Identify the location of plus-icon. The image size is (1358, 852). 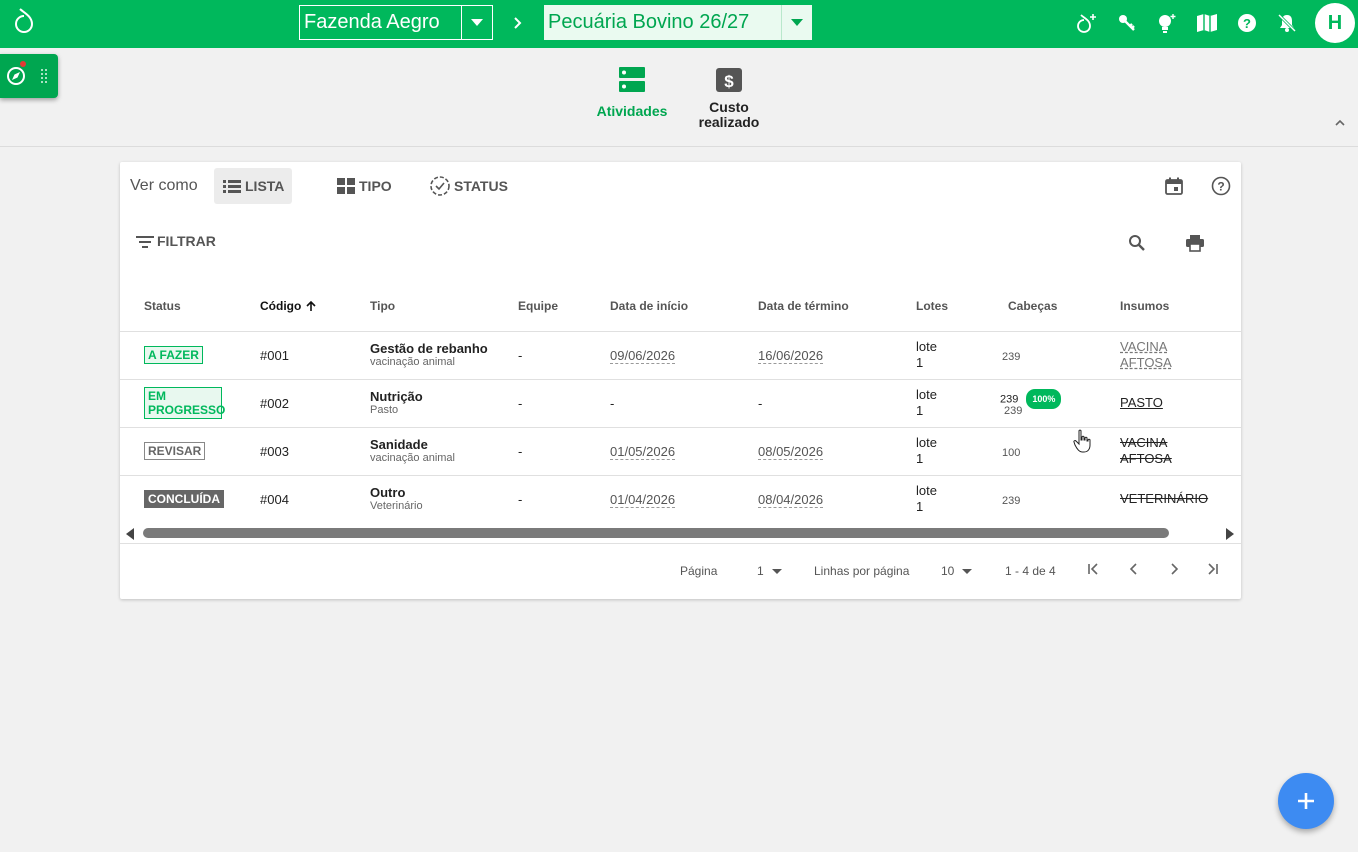
(1306, 801).